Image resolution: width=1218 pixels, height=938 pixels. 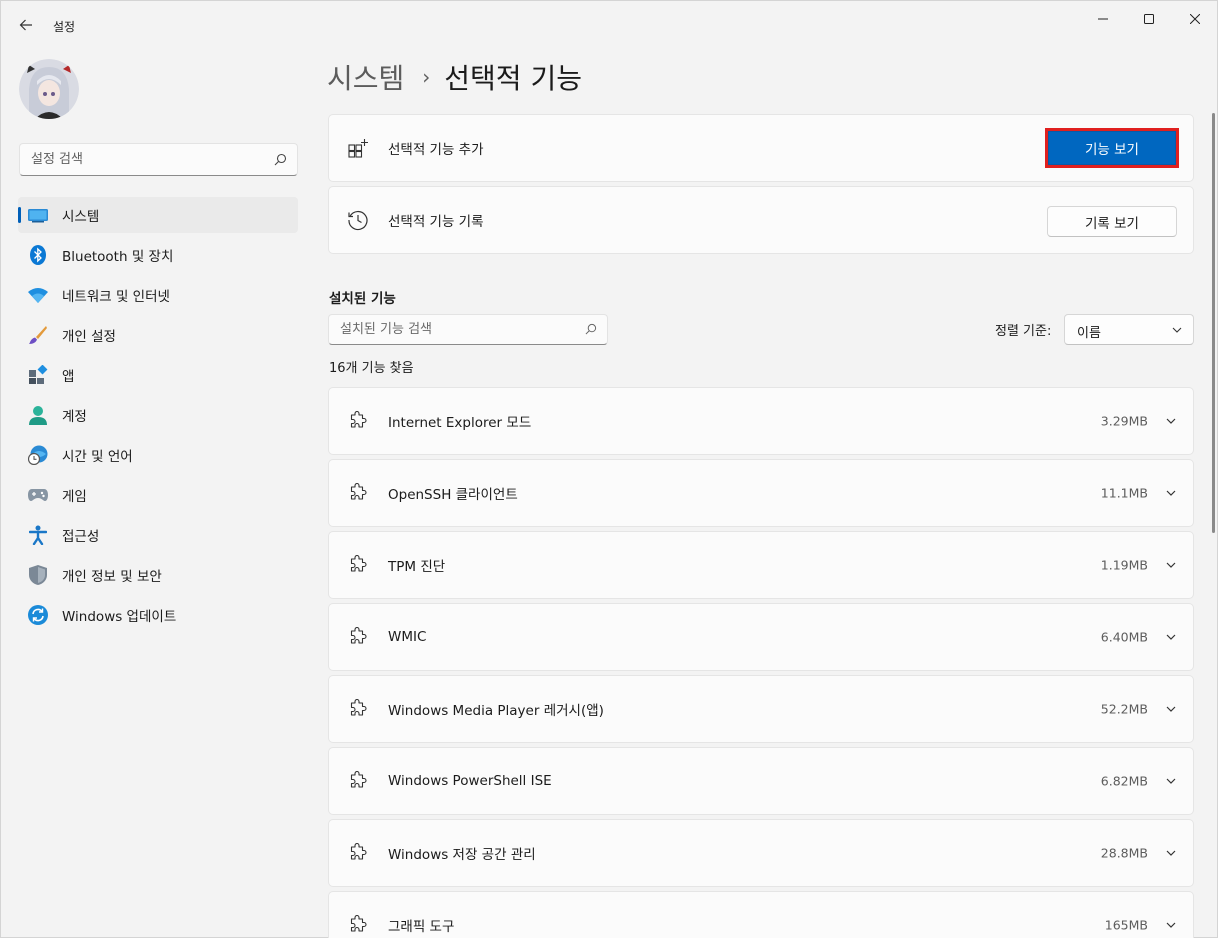 What do you see at coordinates (761, 781) in the screenshot?
I see `feature-row: Windows PowerShell ISE 6.82MB` at bounding box center [761, 781].